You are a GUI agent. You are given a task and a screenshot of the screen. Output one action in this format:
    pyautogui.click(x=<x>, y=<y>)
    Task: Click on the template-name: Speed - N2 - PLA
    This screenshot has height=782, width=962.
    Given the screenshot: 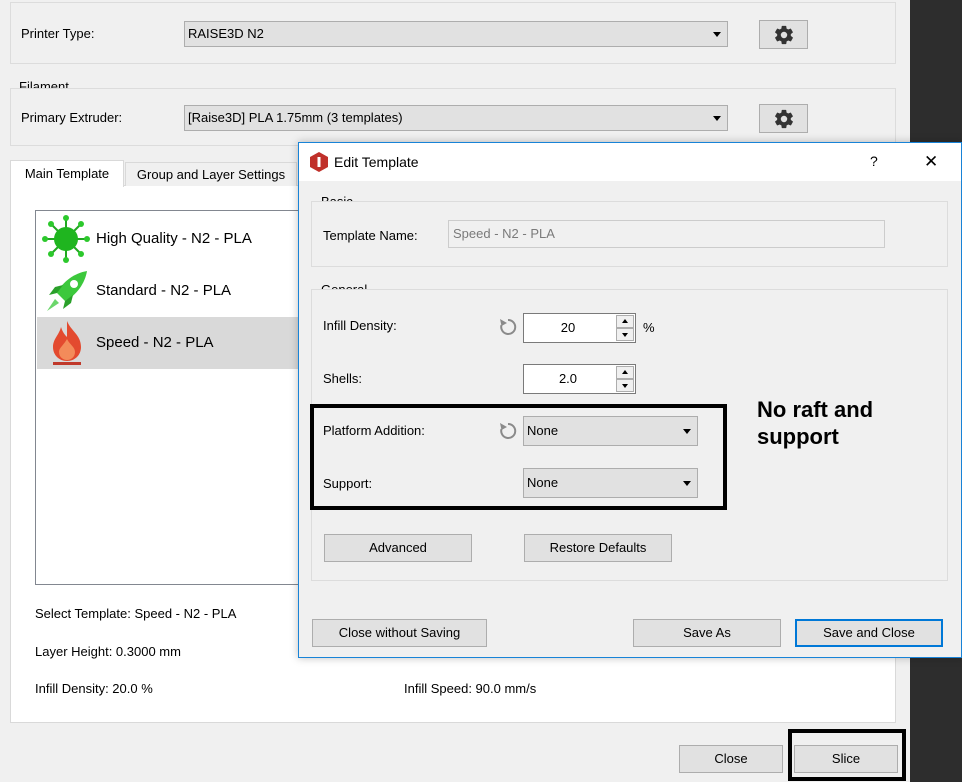 What is the action you would take?
    pyautogui.click(x=155, y=342)
    